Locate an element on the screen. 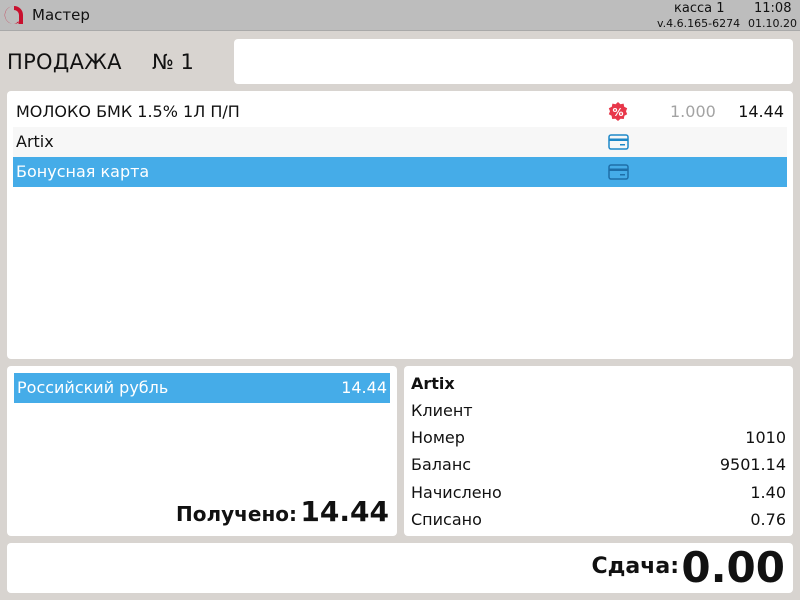 The width and height of the screenshot is (800, 600). accrued-label: Начислено is located at coordinates (456, 492).